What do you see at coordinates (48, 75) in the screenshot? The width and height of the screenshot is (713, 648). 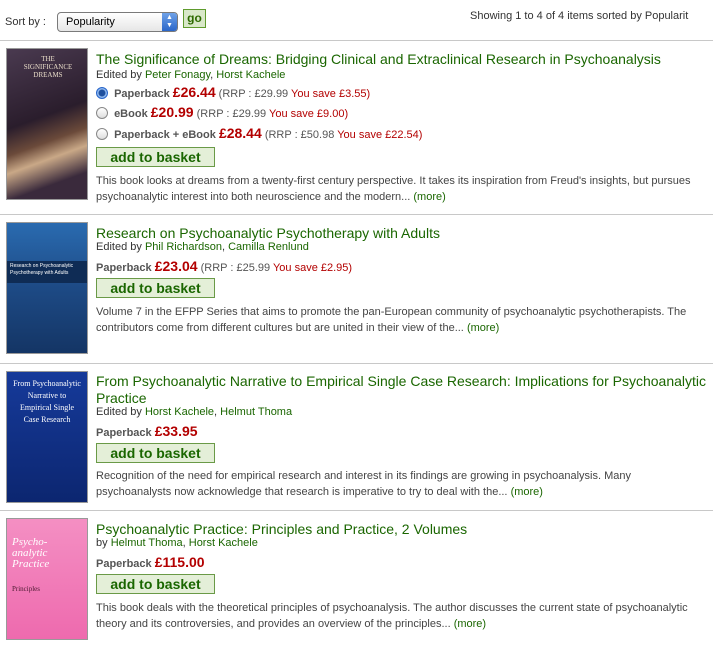 I see `cover-line: DREAMS` at bounding box center [48, 75].